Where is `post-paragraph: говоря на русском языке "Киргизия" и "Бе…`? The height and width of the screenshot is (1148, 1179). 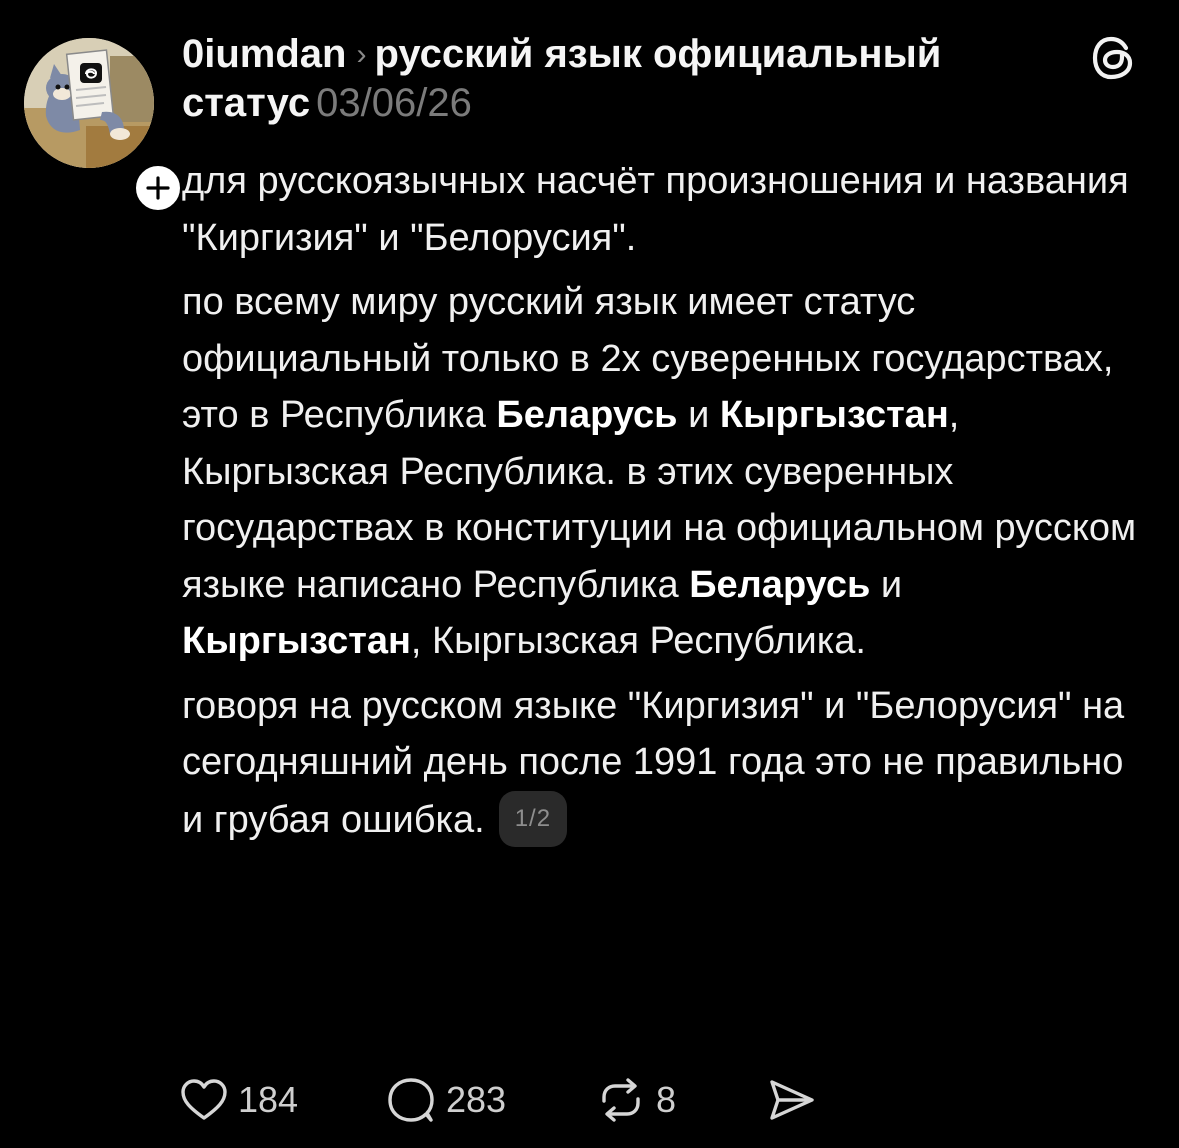 post-paragraph: говоря на русском языке "Киргизия" и "Бе… is located at coordinates (662, 763).